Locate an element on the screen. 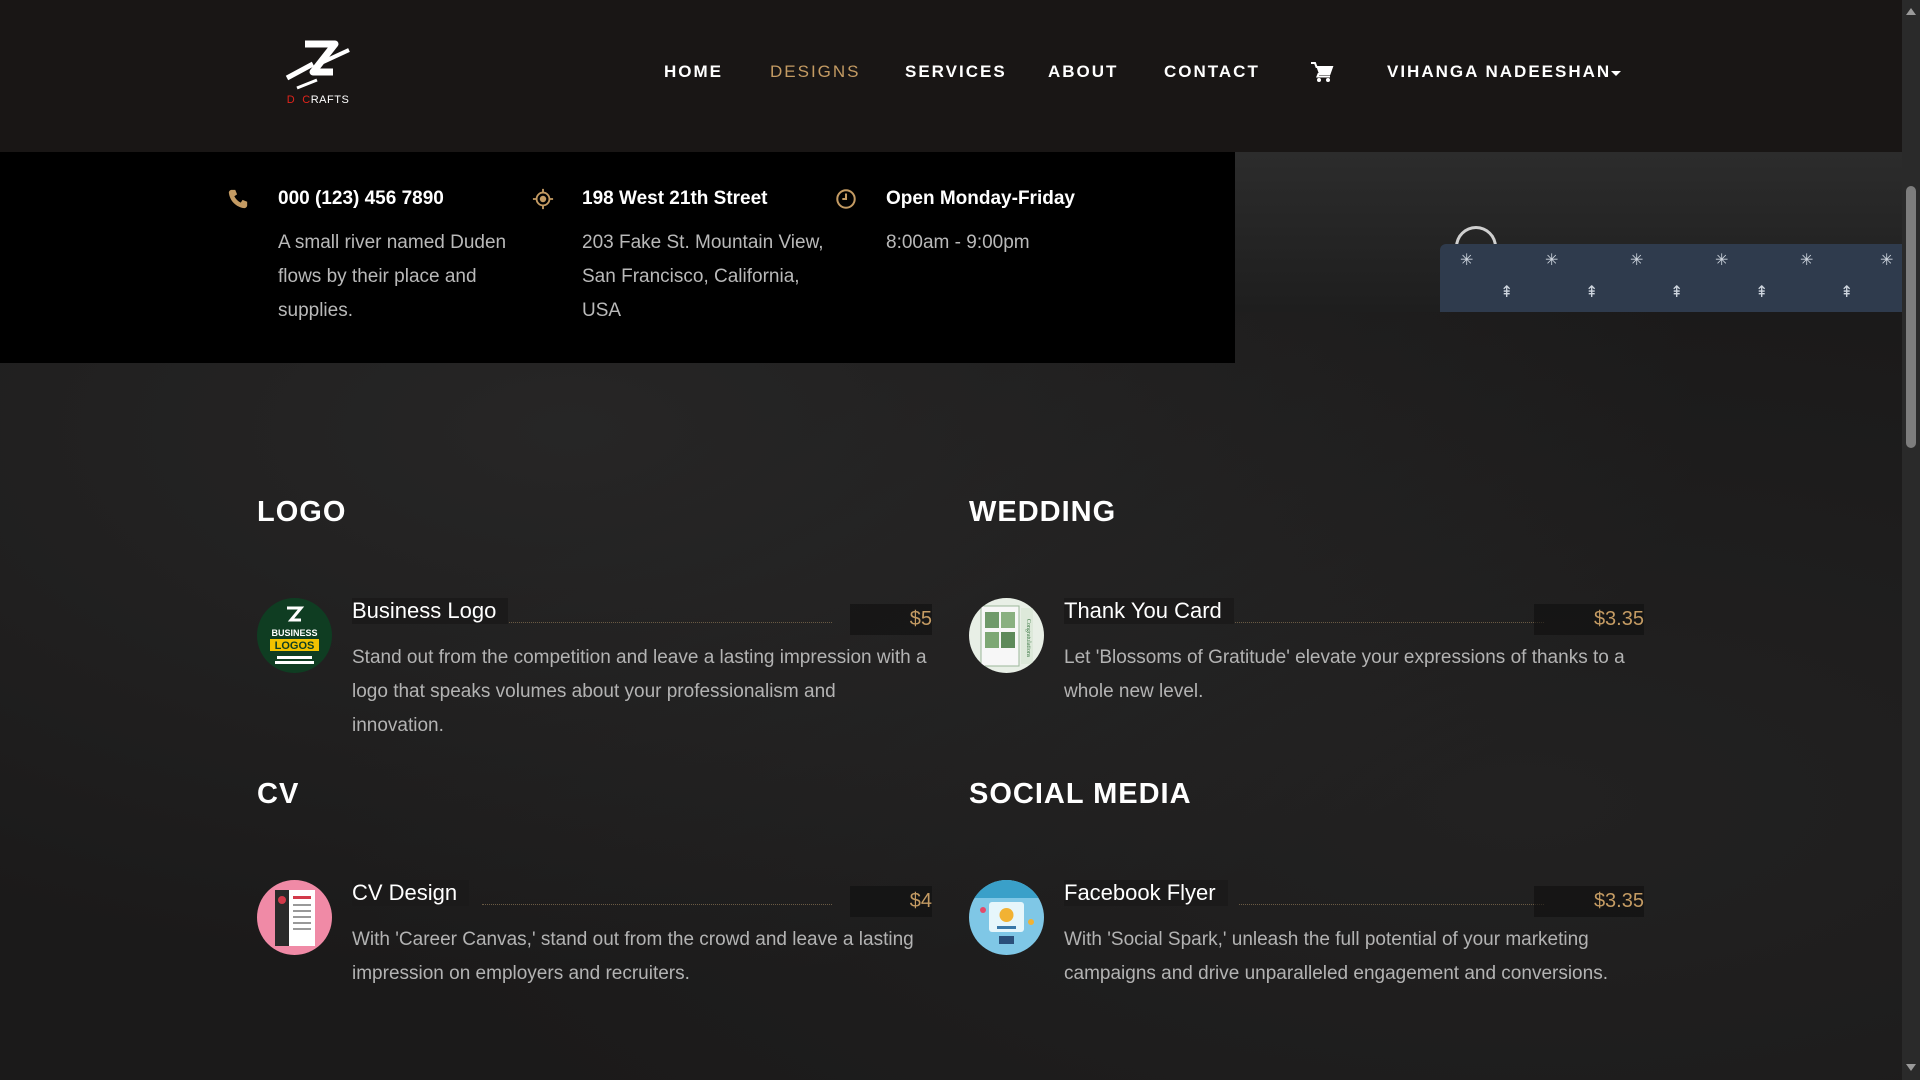  scrollbar-thumb is located at coordinates (1911, 317).